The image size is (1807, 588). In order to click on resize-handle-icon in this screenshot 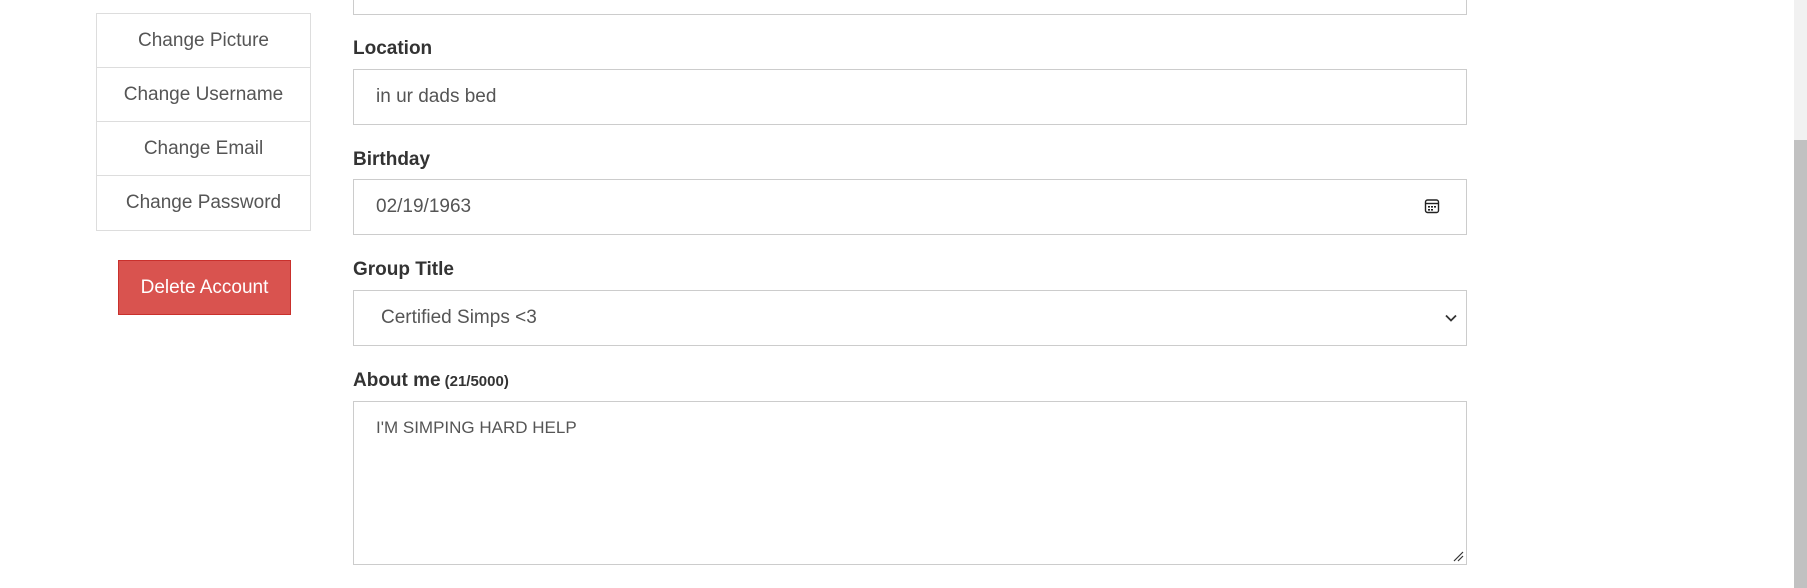, I will do `click(1458, 556)`.